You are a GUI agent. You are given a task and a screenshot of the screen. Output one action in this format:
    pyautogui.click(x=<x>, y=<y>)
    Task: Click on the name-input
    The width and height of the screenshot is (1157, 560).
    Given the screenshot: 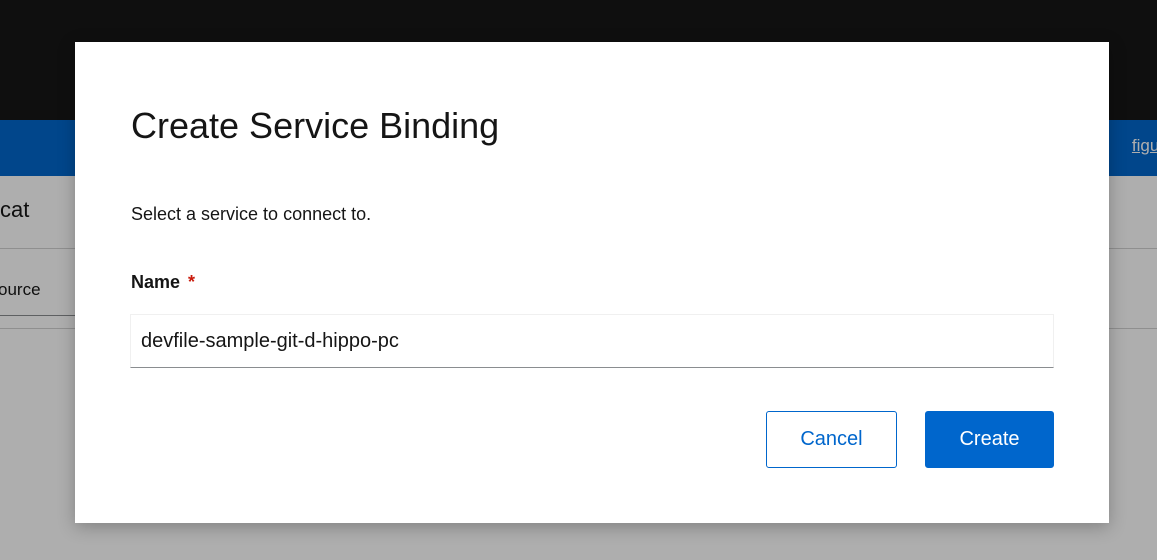 What is the action you would take?
    pyautogui.click(x=592, y=341)
    